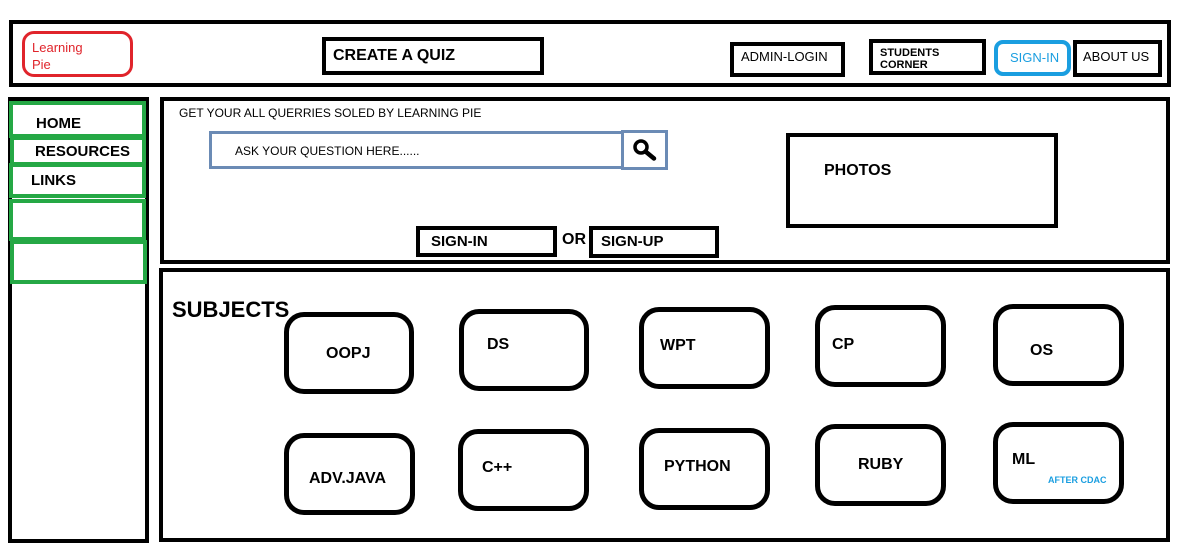  I want to click on subject-label: ML, so click(1024, 459).